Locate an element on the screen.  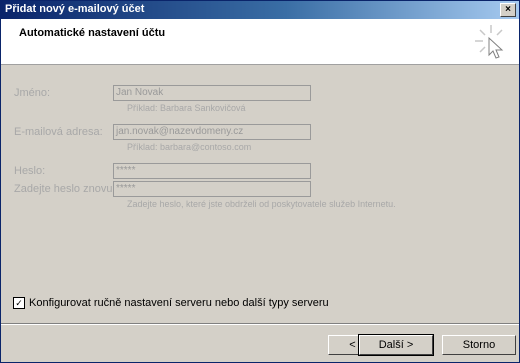
close-button: × is located at coordinates (508, 10).